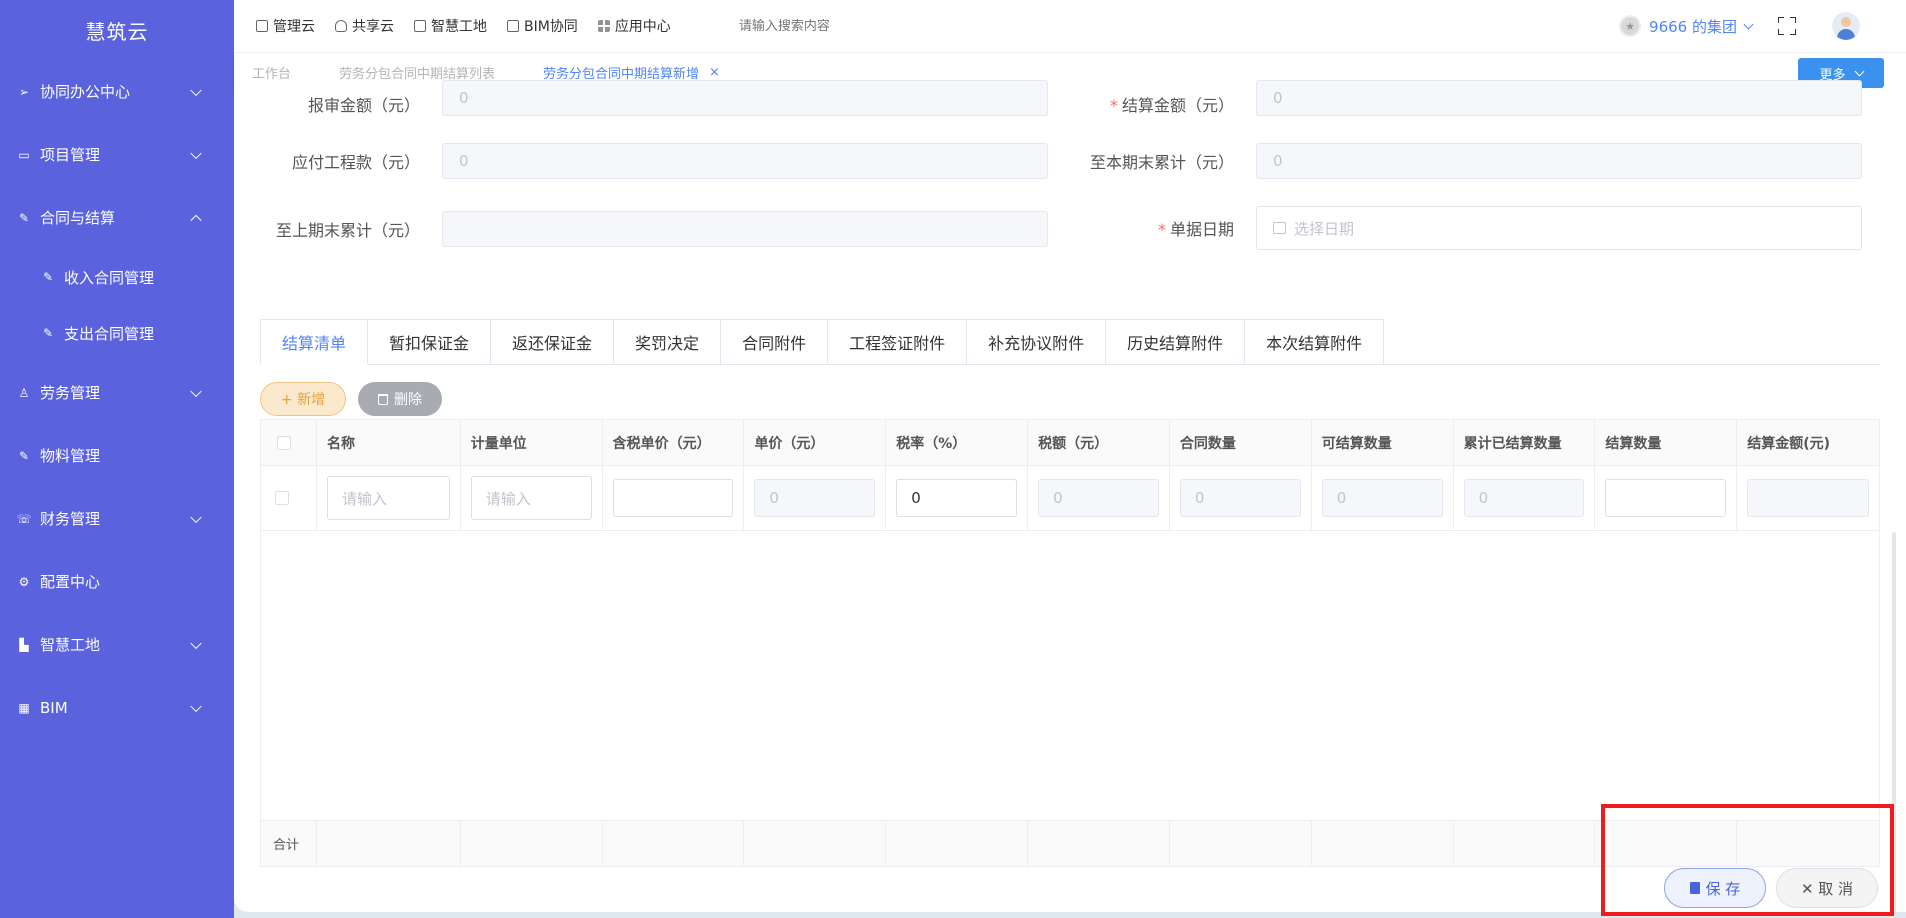  What do you see at coordinates (282, 498) in the screenshot?
I see `row-checkbox` at bounding box center [282, 498].